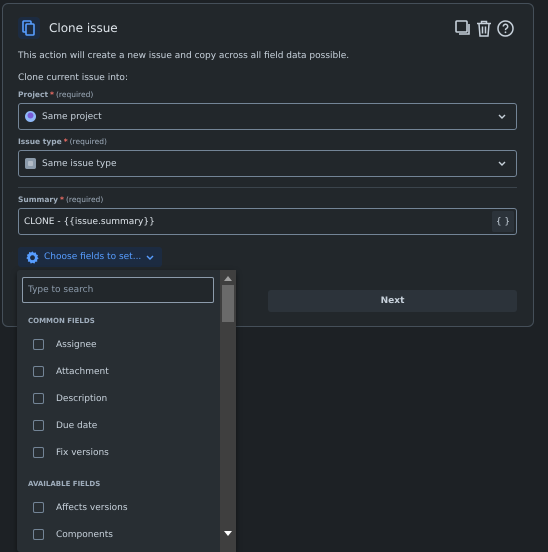 The width and height of the screenshot is (548, 552). What do you see at coordinates (228, 411) in the screenshot?
I see `scrollbar` at bounding box center [228, 411].